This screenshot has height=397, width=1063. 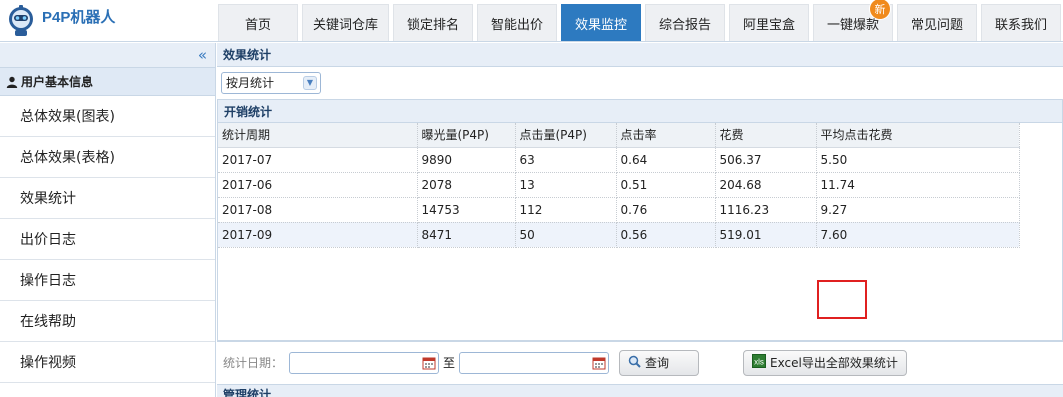 I want to click on sidebar-item-bid-log: 出价日志, so click(x=107, y=239).